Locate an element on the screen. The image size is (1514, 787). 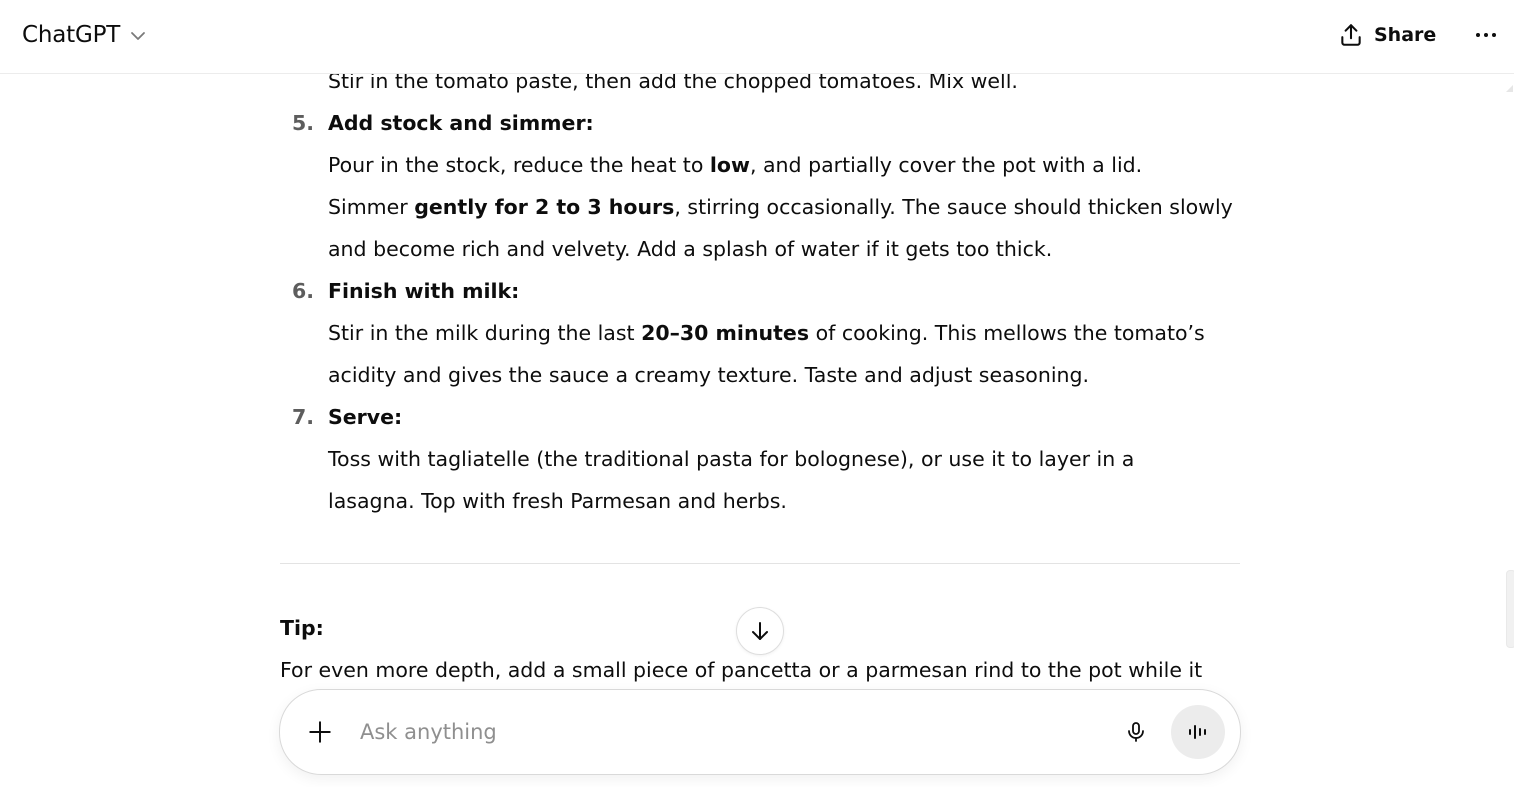
microphone-icon is located at coordinates (1136, 732).